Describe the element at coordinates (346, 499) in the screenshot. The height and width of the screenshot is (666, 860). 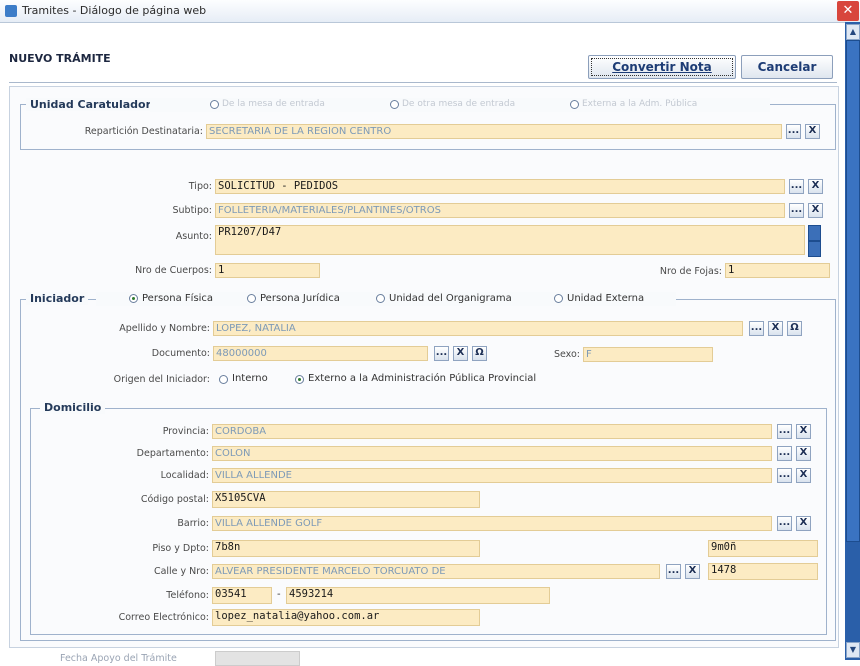
I see `codigo-postal-field: X5105CVA` at that location.